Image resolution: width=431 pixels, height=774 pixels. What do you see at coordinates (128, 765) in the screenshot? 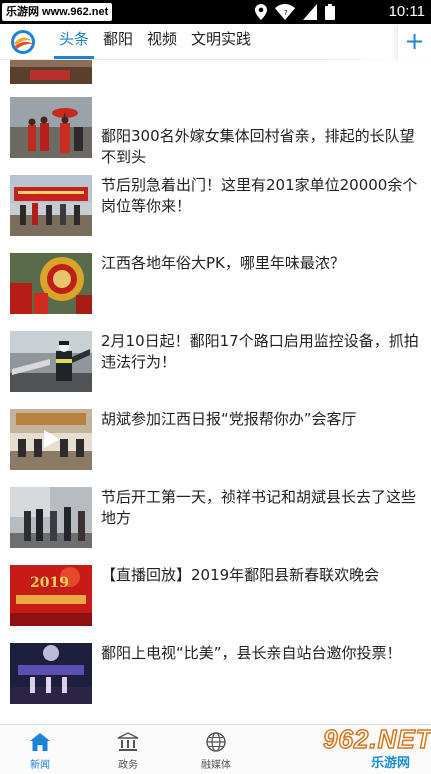
I see `nav-label: 政务` at bounding box center [128, 765].